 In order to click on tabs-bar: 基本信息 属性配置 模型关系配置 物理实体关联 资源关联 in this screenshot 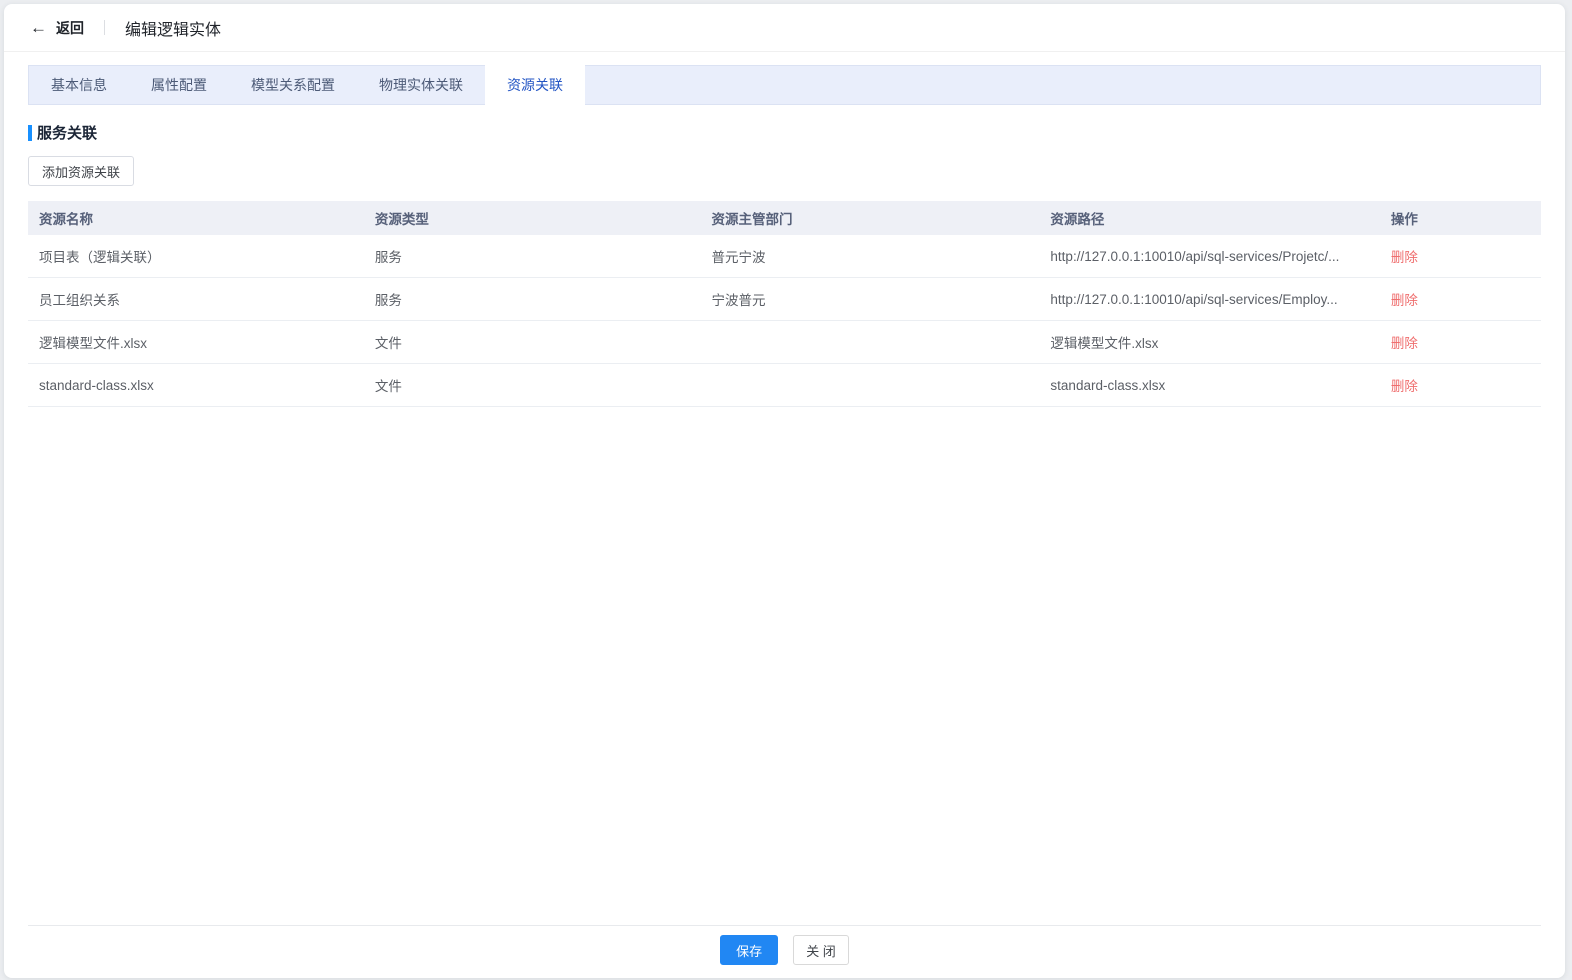, I will do `click(784, 85)`.